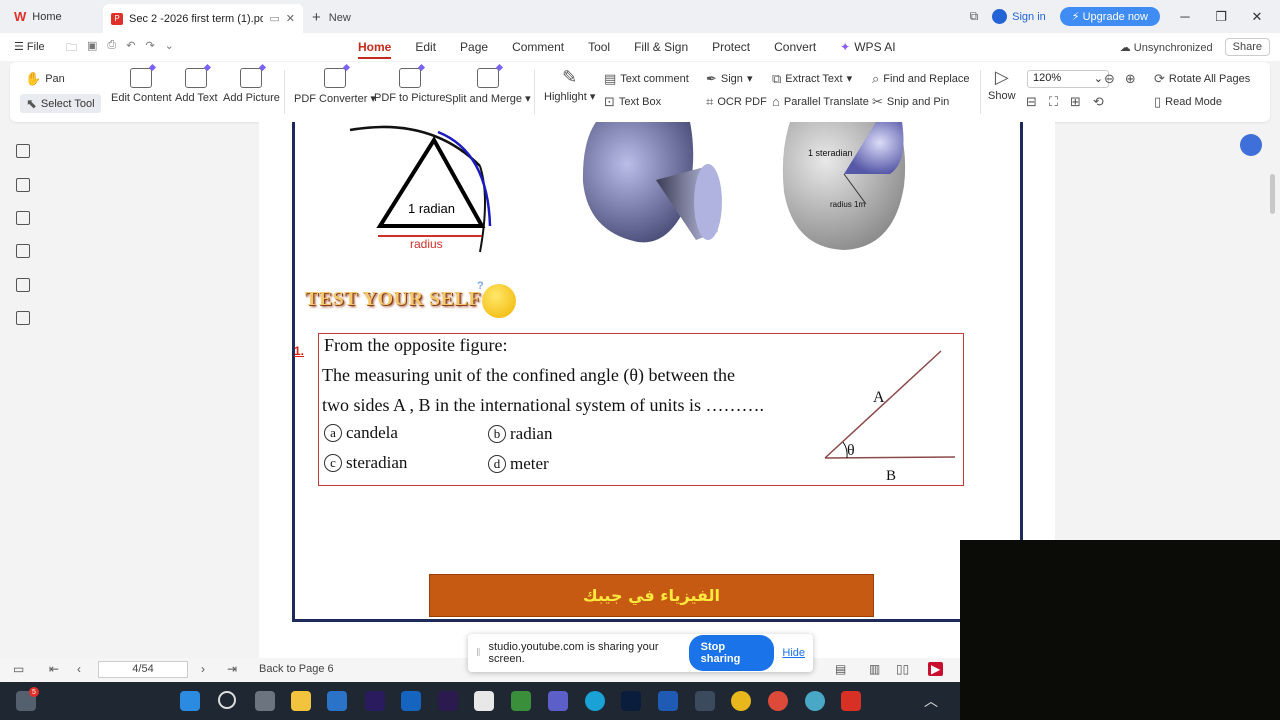 The image size is (1280, 720). What do you see at coordinates (169, 48) in the screenshot?
I see `chevron-down-icon: ⌄` at bounding box center [169, 48].